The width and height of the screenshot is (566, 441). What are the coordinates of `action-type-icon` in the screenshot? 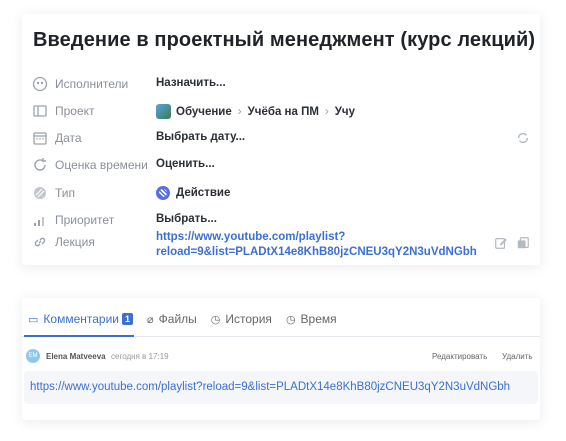 It's located at (163, 193).